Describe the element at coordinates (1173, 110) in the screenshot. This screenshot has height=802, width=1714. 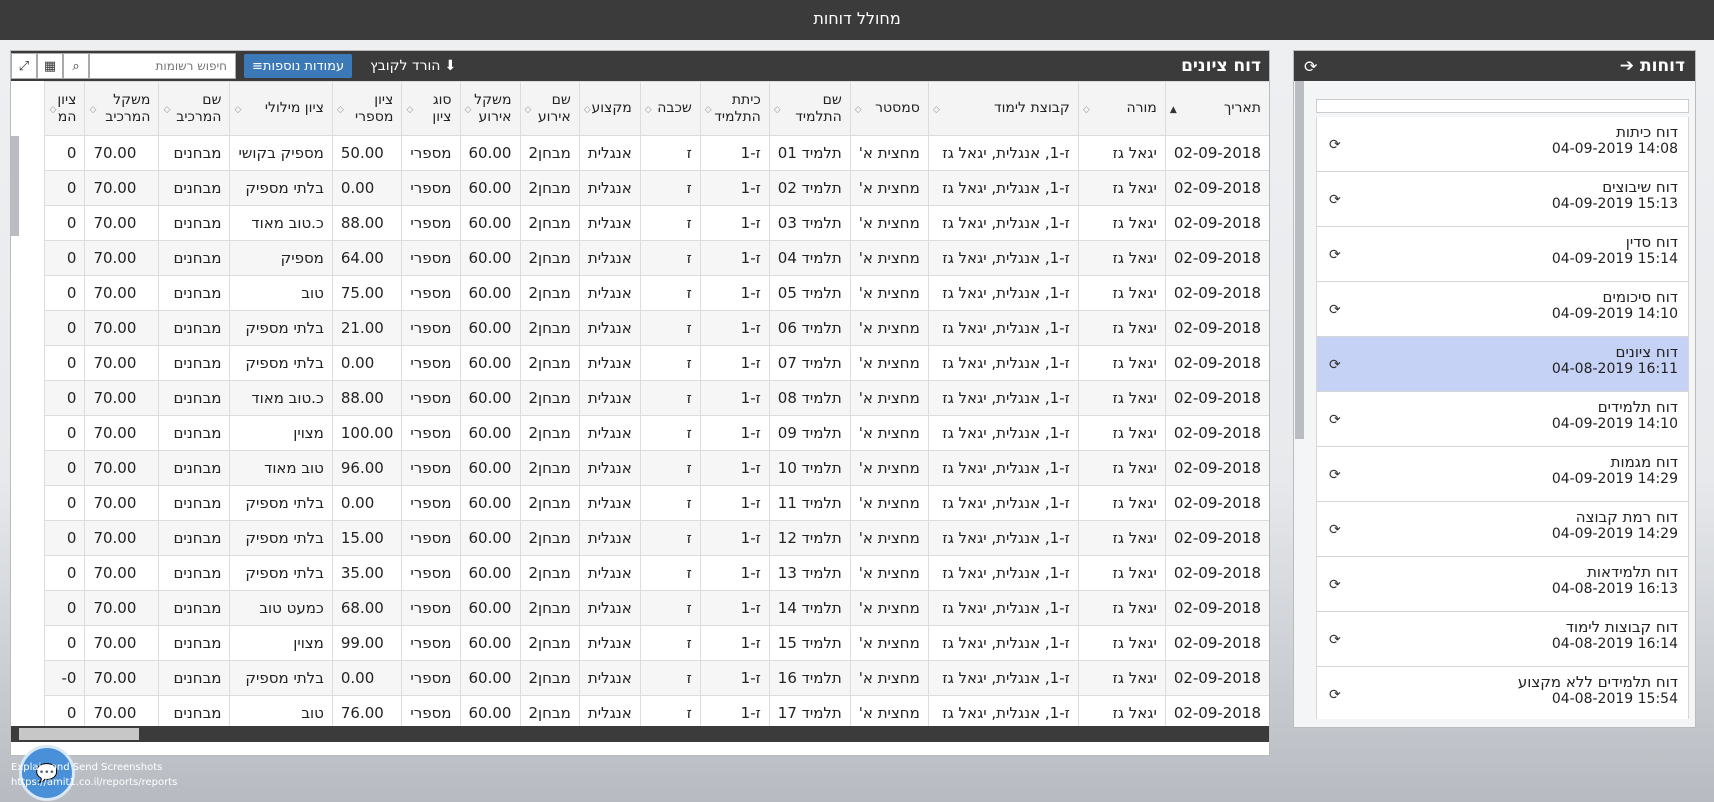
I see `sort-icon: ▲` at that location.